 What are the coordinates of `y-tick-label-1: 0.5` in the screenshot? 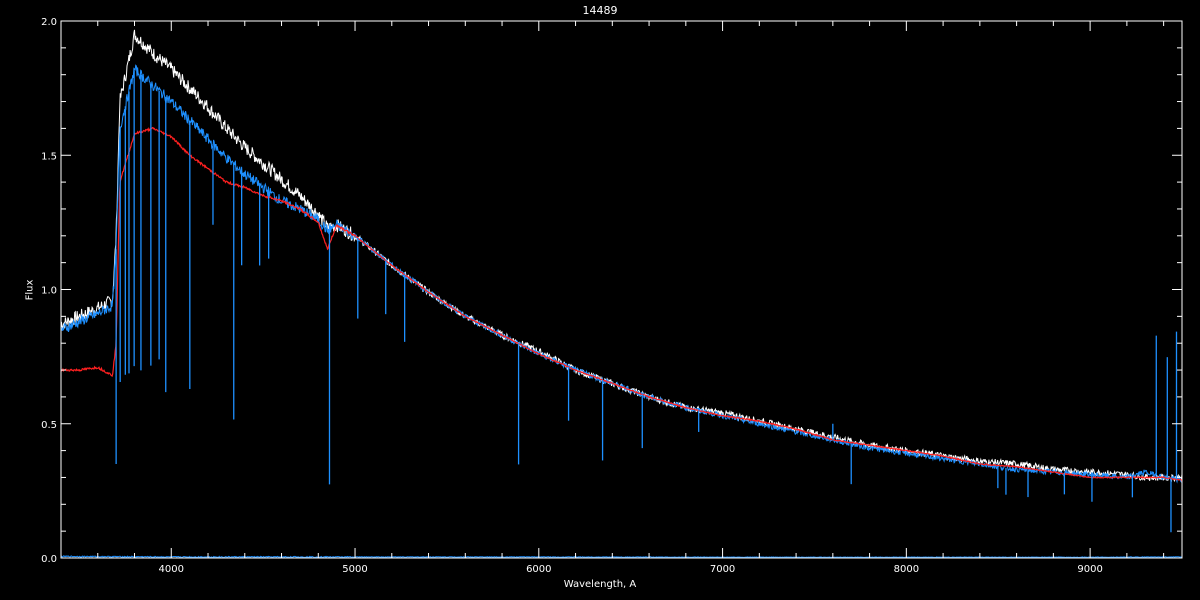 It's located at (49, 425).